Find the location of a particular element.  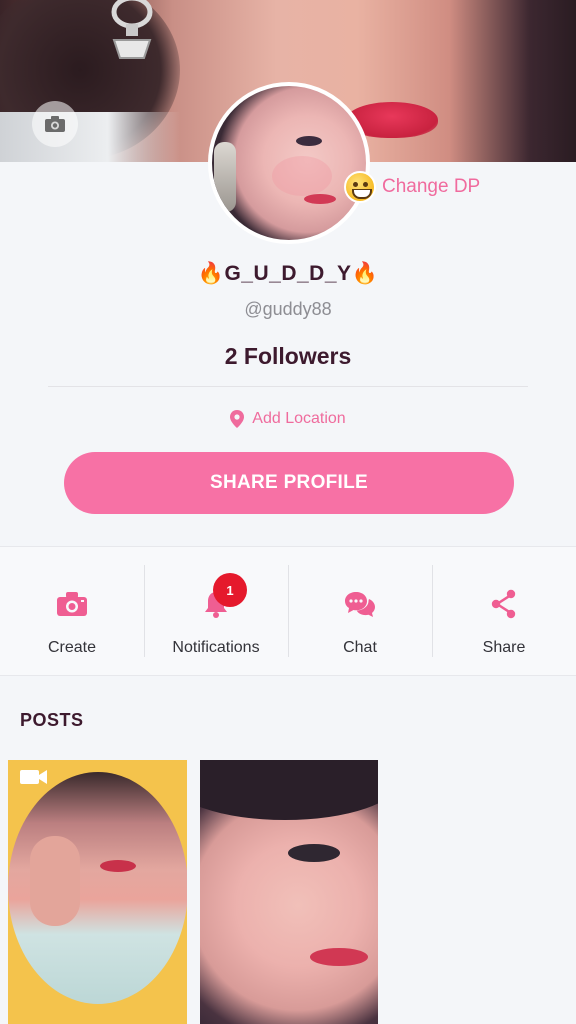

grin-emoji-icon is located at coordinates (360, 187).